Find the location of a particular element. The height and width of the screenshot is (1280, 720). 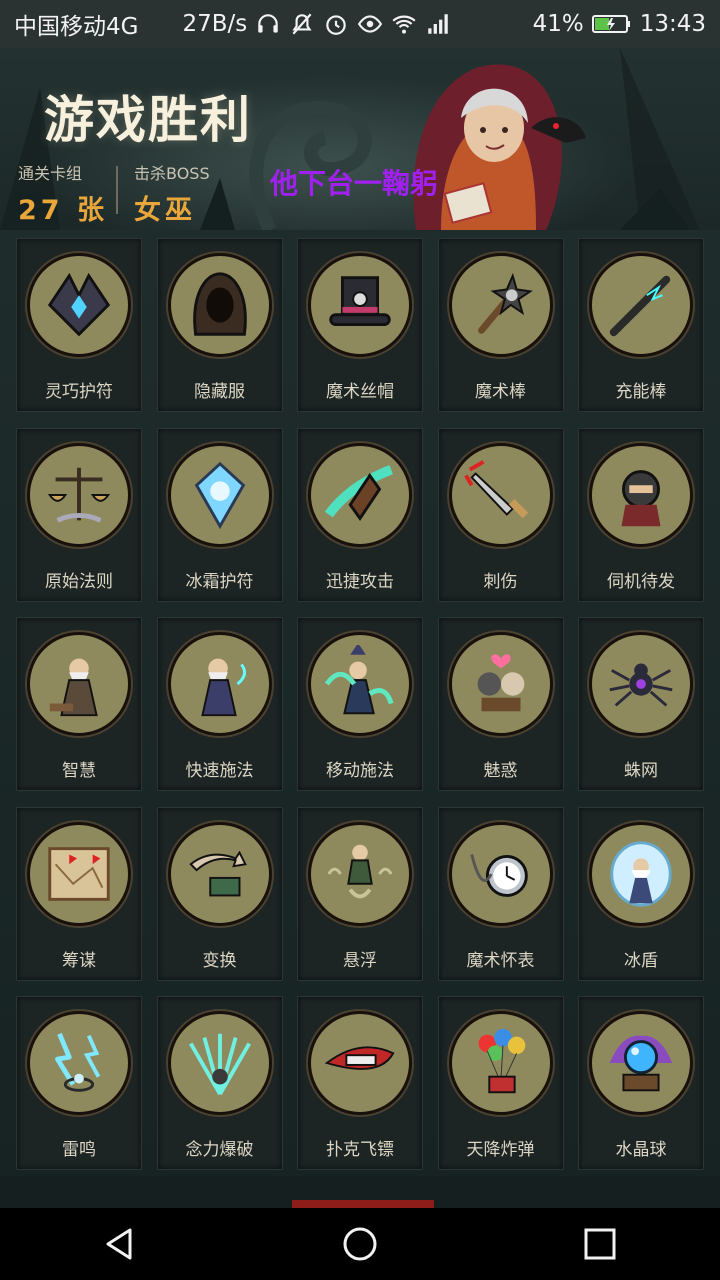

headphones-icon is located at coordinates (268, 24).